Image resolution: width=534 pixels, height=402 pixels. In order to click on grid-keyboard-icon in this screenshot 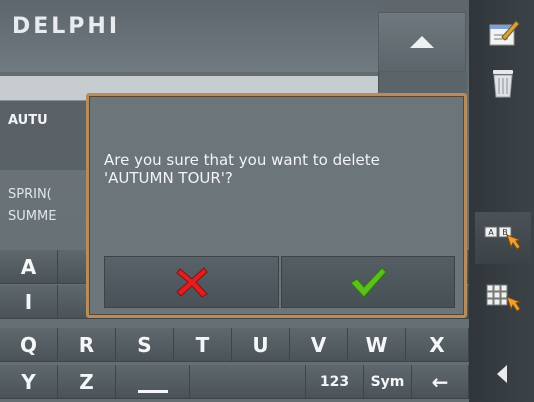, I will do `click(504, 298)`.